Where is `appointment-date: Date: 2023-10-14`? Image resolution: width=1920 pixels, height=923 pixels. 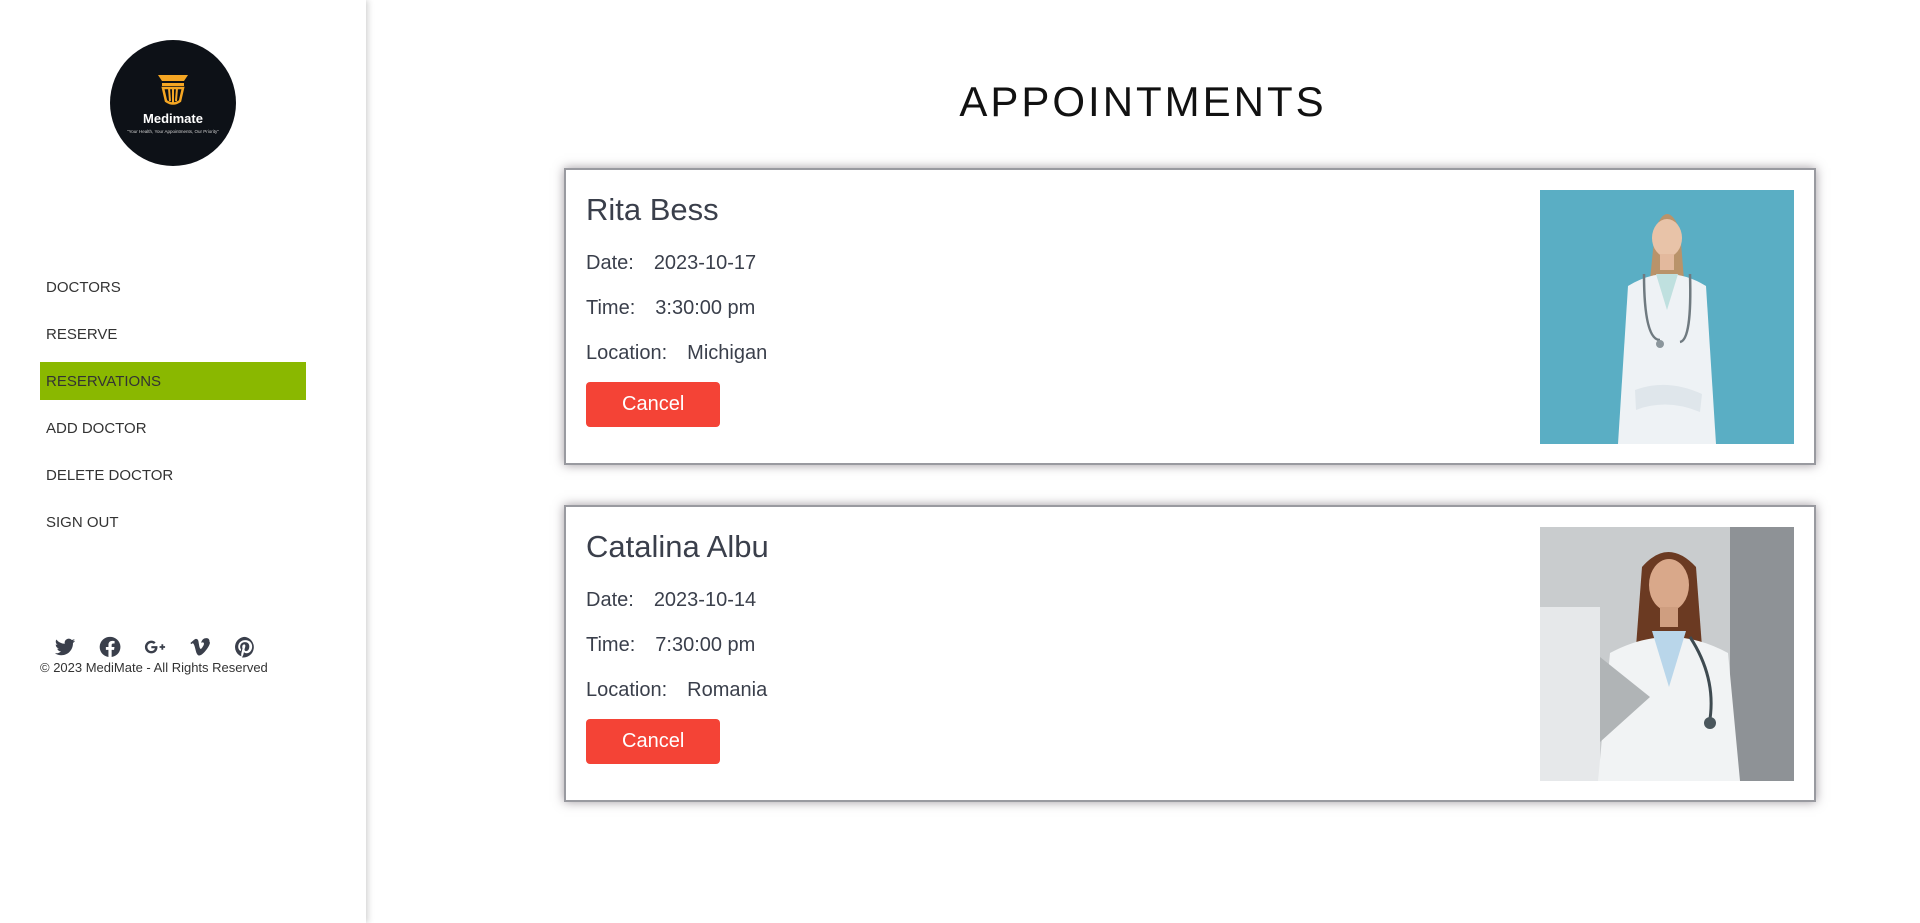 appointment-date: Date: 2023-10-14 is located at coordinates (671, 600).